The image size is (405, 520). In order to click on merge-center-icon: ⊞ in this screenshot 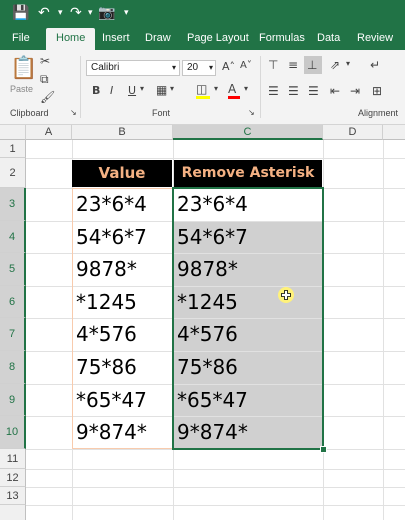, I will do `click(377, 91)`.